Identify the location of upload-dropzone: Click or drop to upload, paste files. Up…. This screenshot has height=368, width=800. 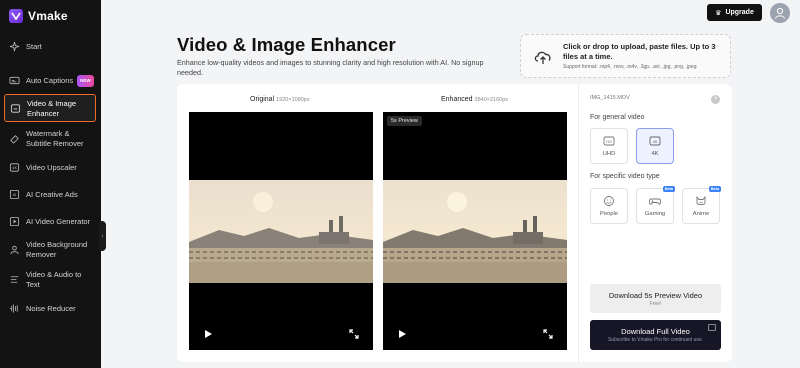
(625, 56).